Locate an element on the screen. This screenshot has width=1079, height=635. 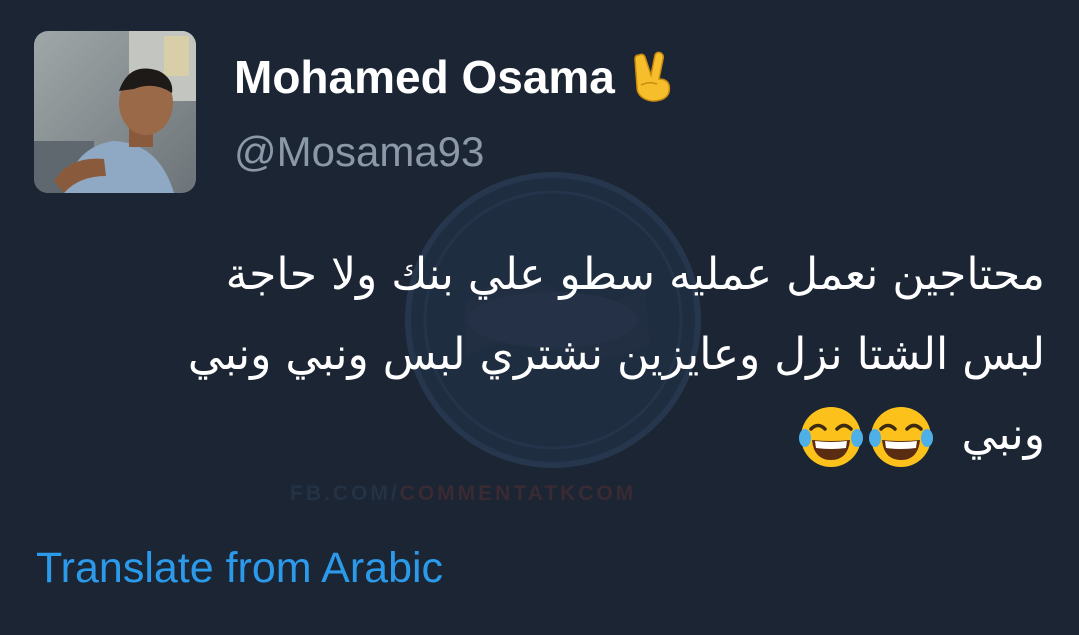
avatar is located at coordinates (115, 112).